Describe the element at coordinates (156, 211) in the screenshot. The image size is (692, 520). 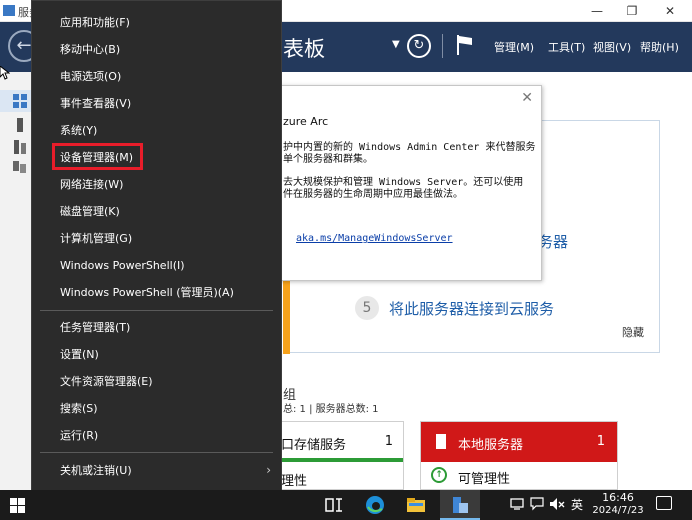
I see `menu-disk-management: 磁盘管理(K)` at that location.